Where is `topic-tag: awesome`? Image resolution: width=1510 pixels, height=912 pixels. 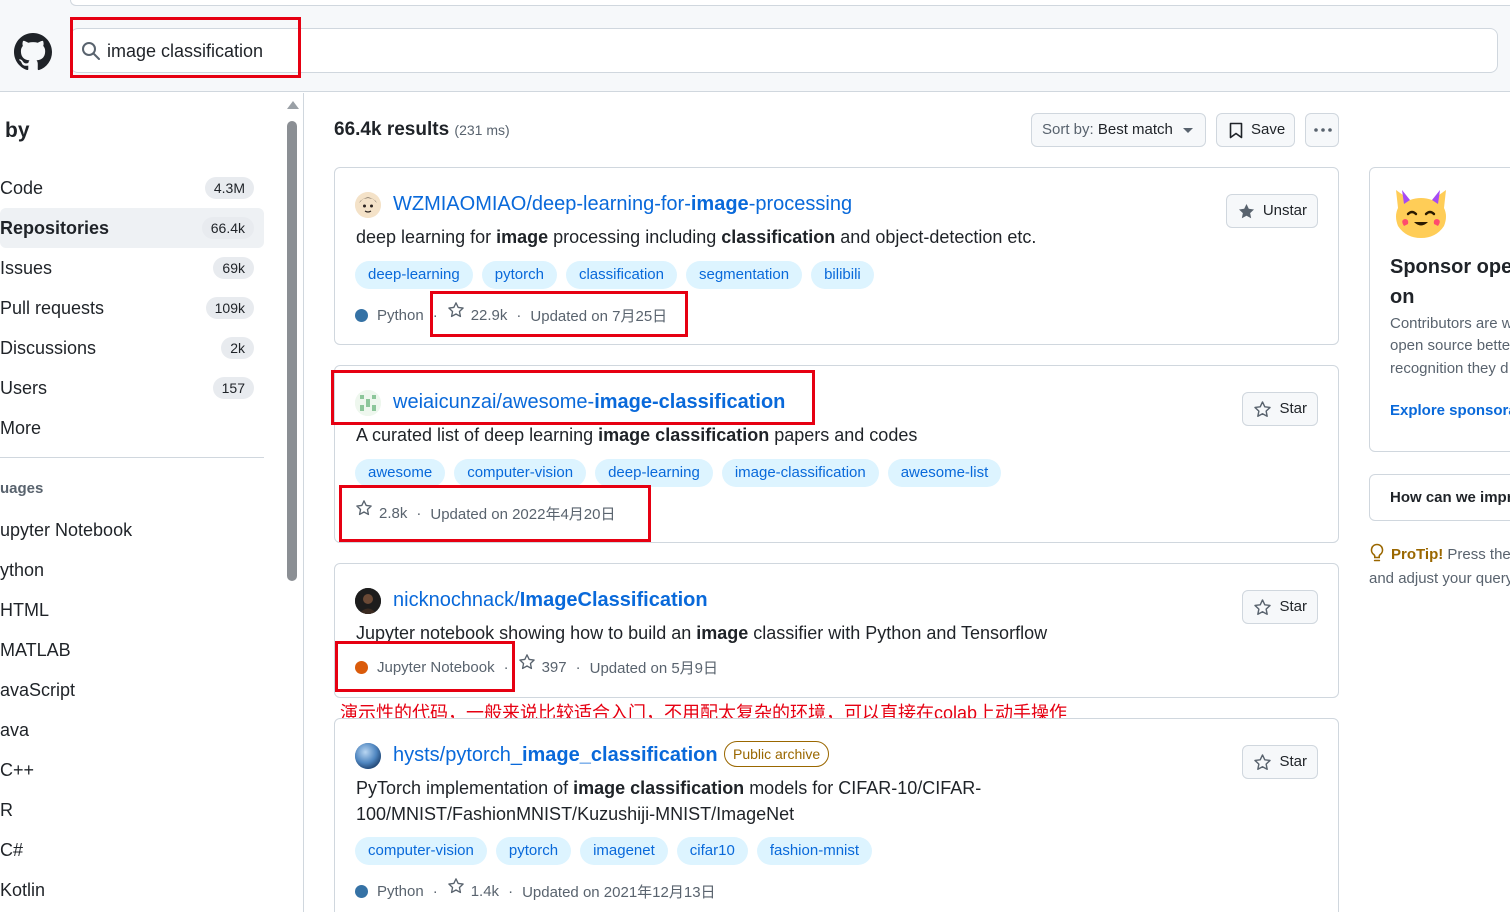 topic-tag: awesome is located at coordinates (400, 473).